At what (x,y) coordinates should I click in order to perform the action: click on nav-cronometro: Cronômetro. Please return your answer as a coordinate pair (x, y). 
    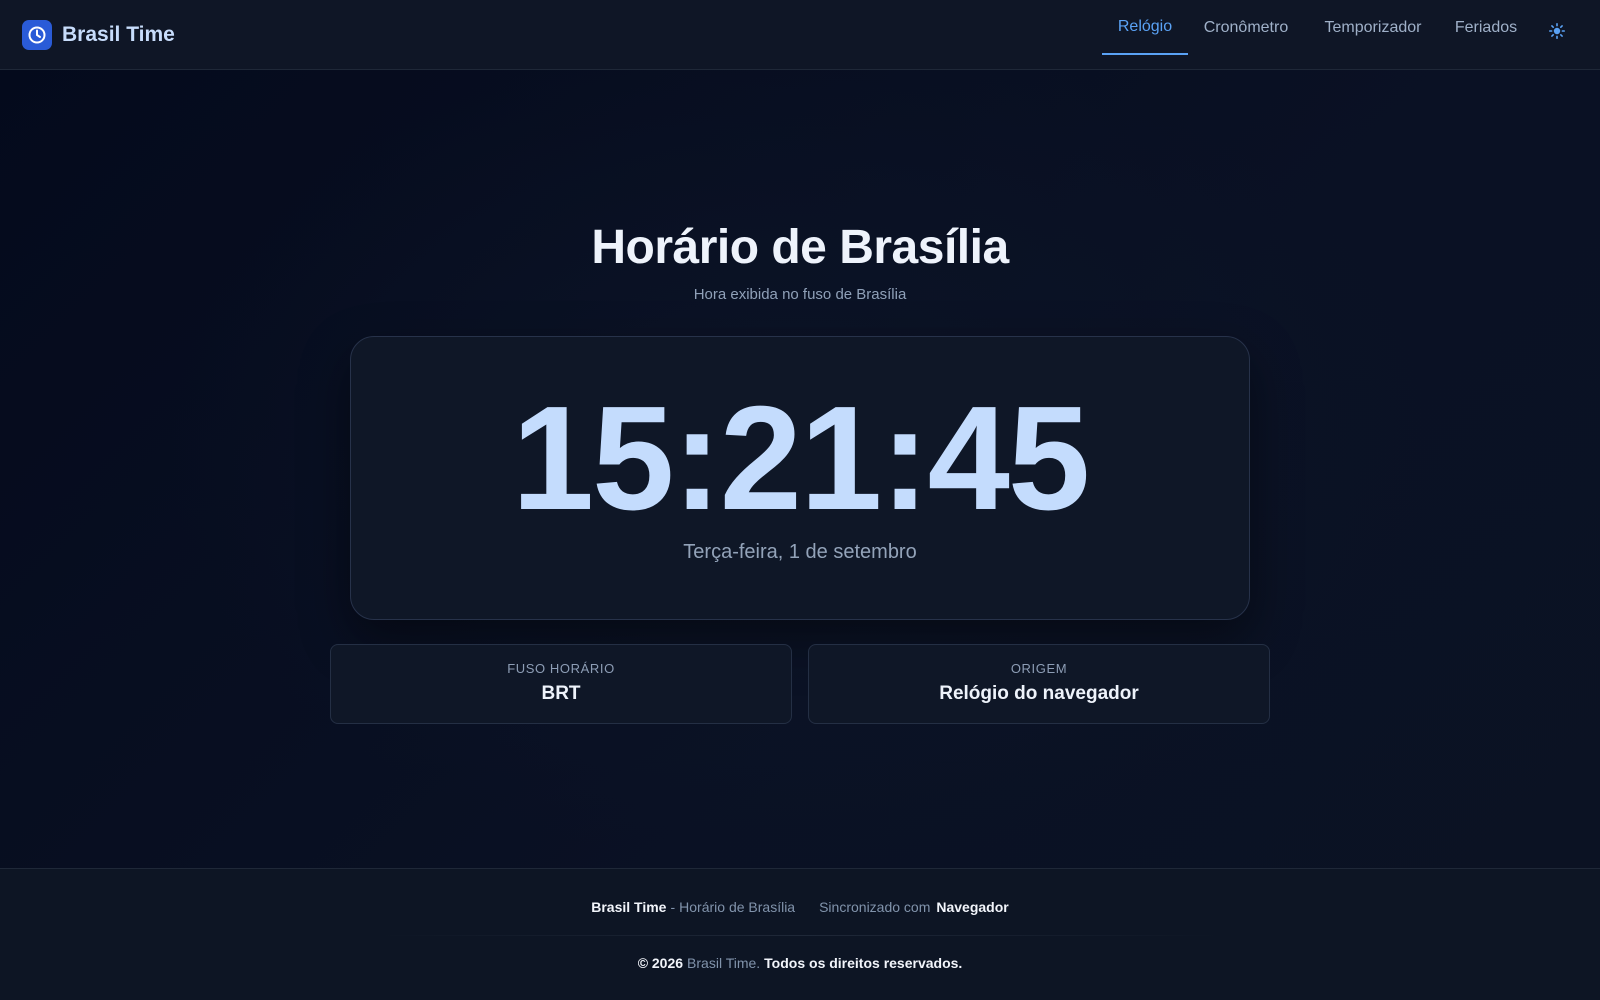
    Looking at the image, I should click on (1246, 27).